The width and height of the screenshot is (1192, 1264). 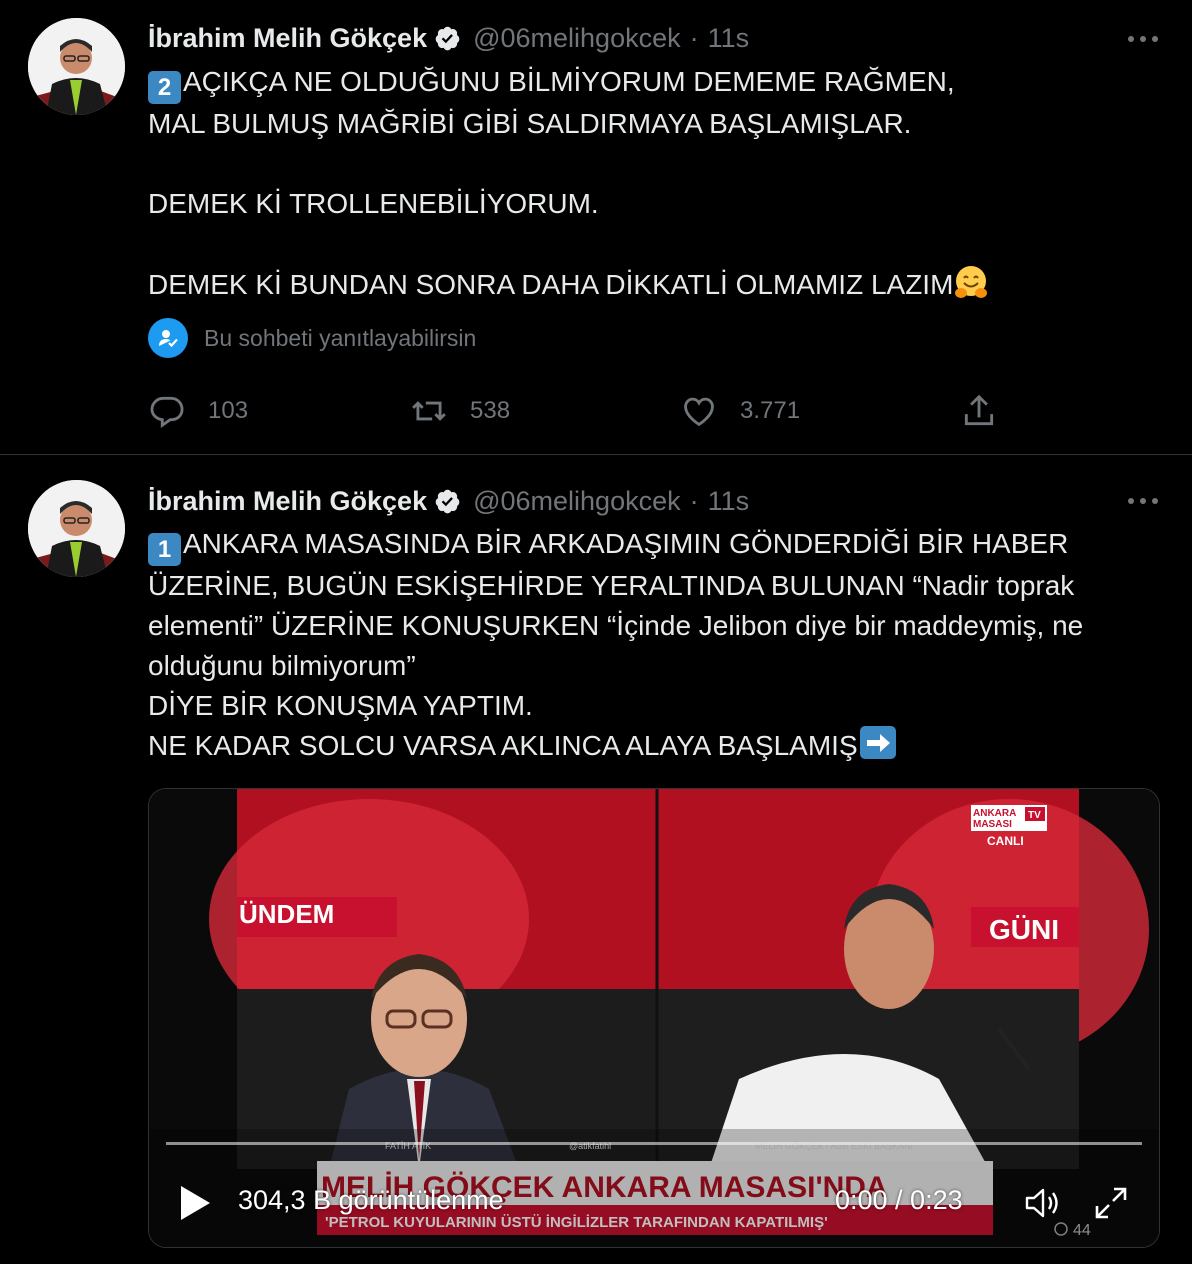 What do you see at coordinates (168, 338) in the screenshot?
I see `reply-permission-icon` at bounding box center [168, 338].